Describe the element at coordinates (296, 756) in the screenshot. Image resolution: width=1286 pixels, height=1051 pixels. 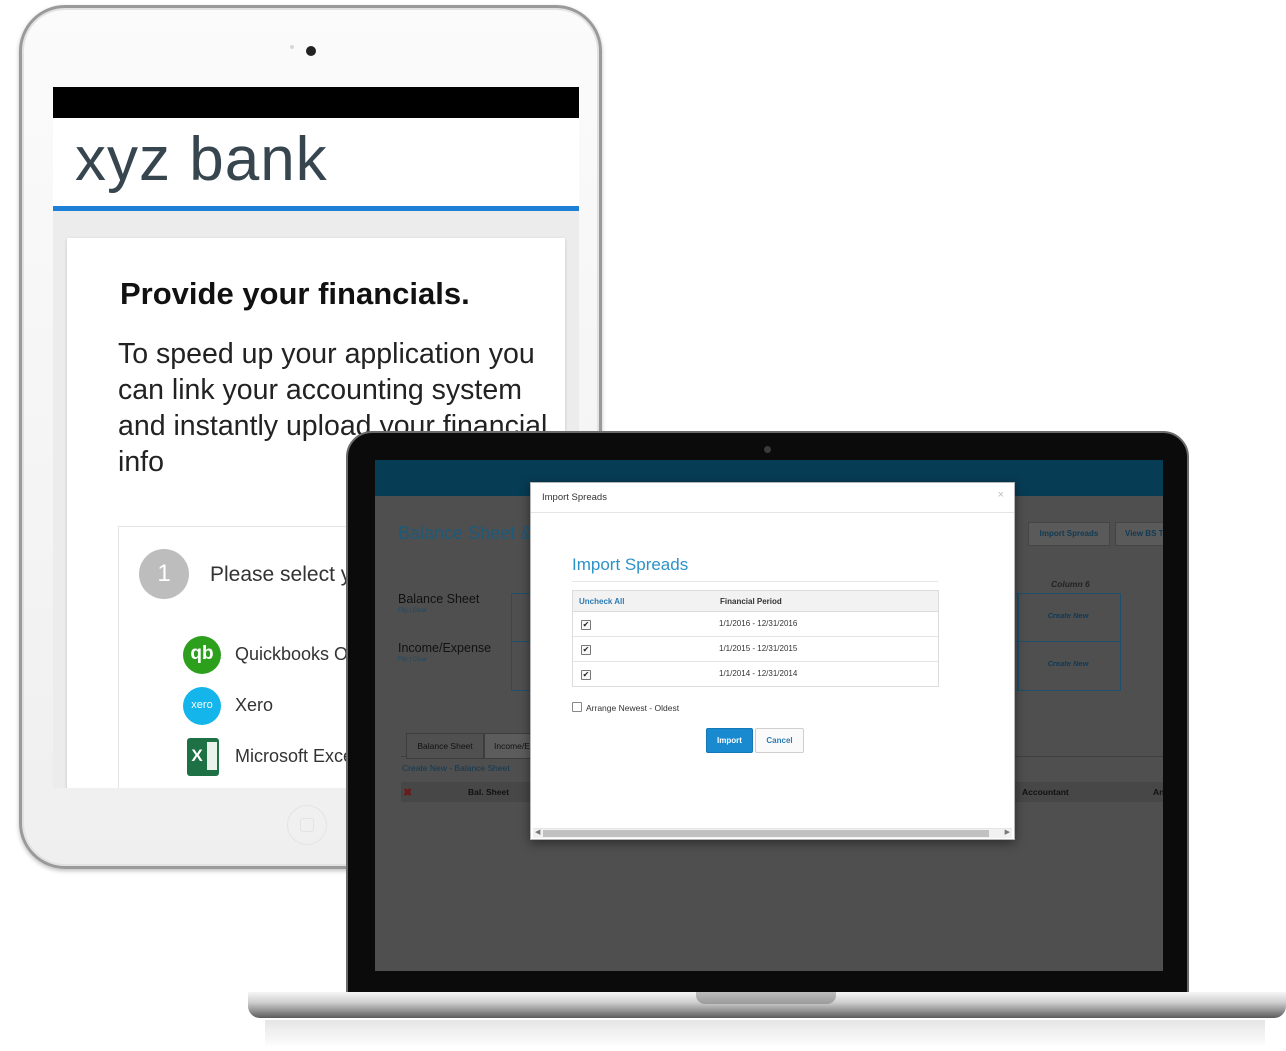
I see `provider-label: Microsoft Excel` at that location.